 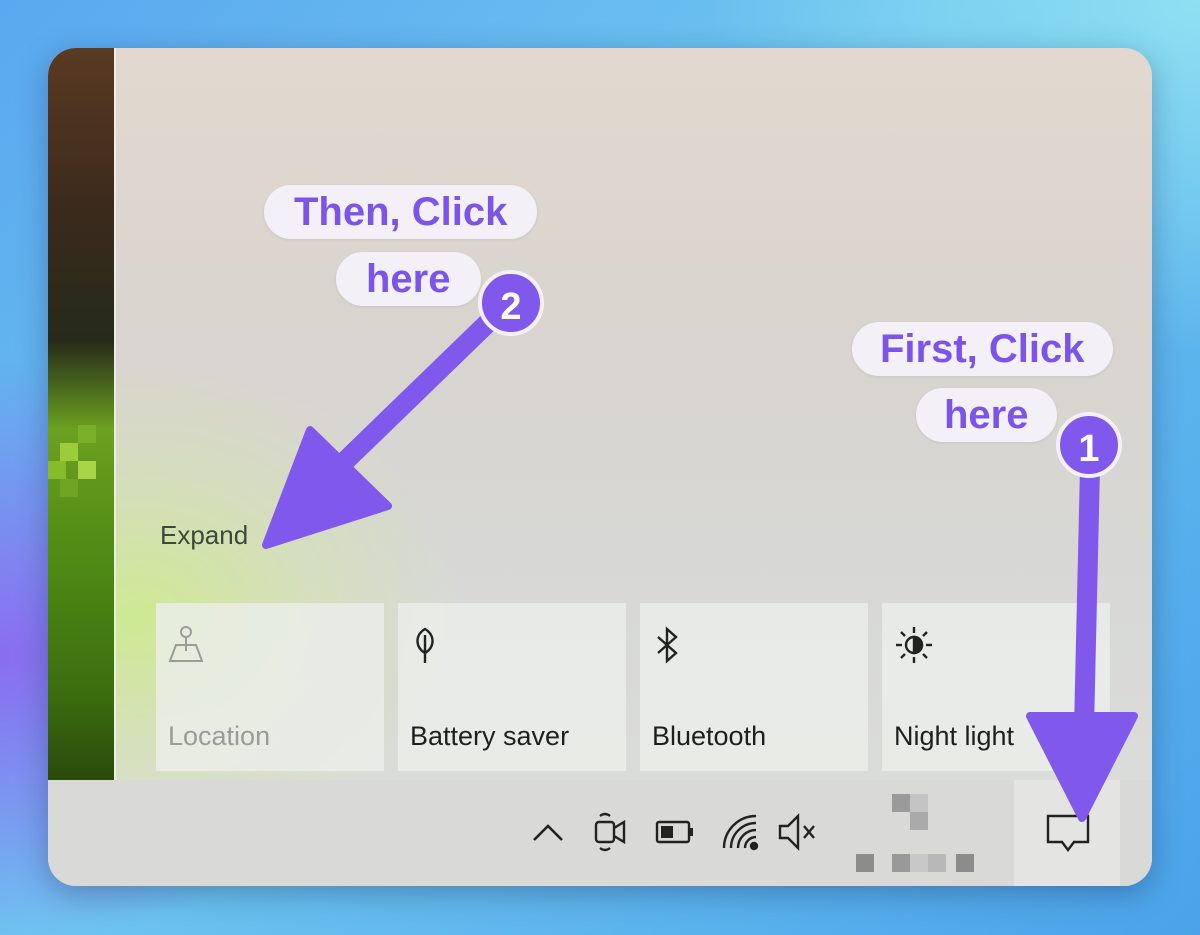 I want to click on callout-step1-line1: First, Click, so click(x=982, y=349).